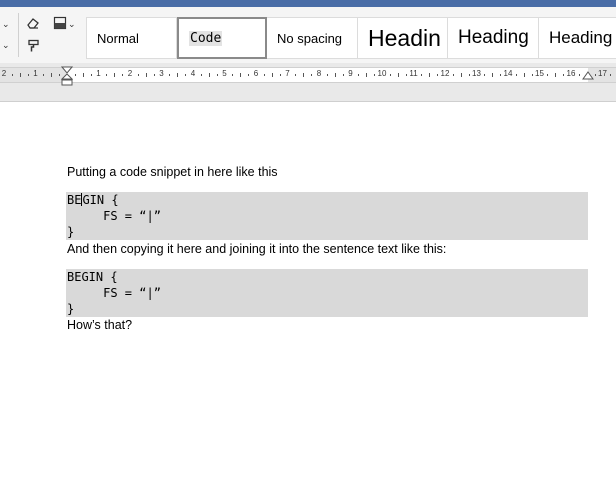 The height and width of the screenshot is (500, 616). What do you see at coordinates (413, 73) in the screenshot?
I see `ruler-number: 11` at bounding box center [413, 73].